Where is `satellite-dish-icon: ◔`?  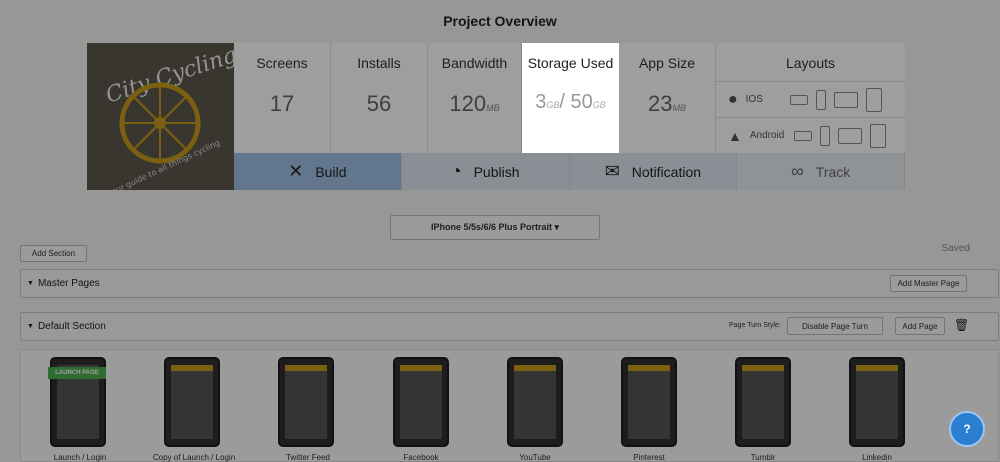 satellite-dish-icon: ◔ is located at coordinates (456, 171).